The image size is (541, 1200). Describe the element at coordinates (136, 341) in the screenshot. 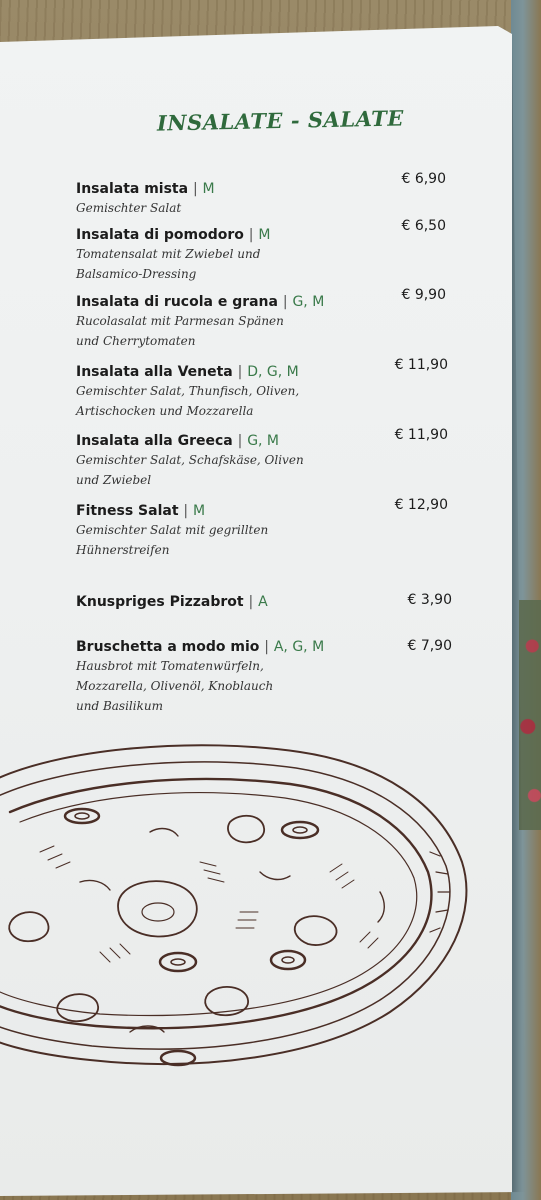

I see `description-line: und Cherrytomaten` at that location.